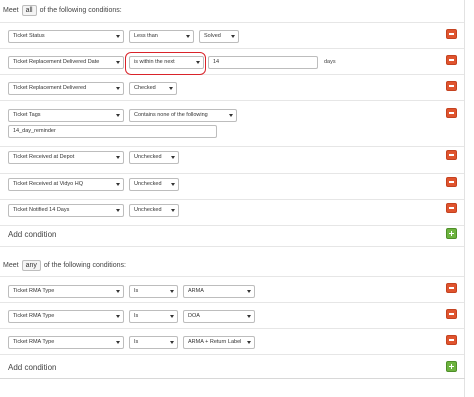 The height and width of the screenshot is (397, 474). What do you see at coordinates (27, 115) in the screenshot?
I see `field-select-value: Ticket Tags` at bounding box center [27, 115].